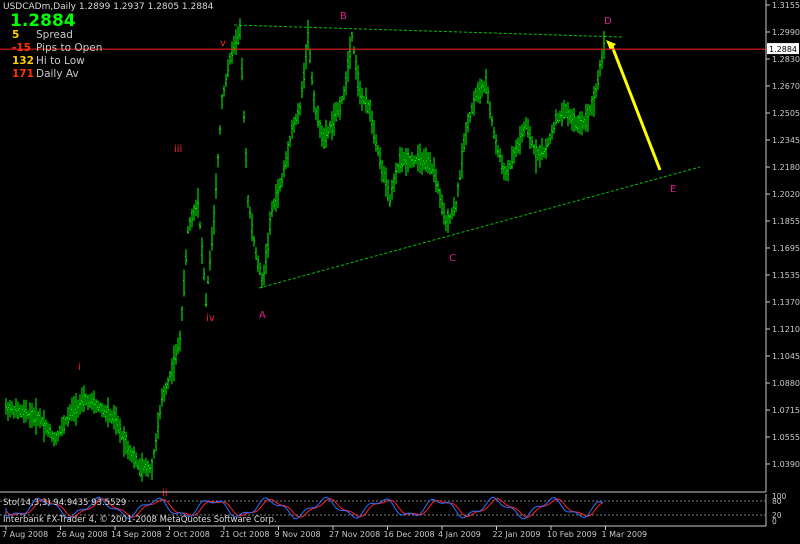  What do you see at coordinates (786, 5) in the screenshot?
I see `price-tick-label: 1.3155` at bounding box center [786, 5].